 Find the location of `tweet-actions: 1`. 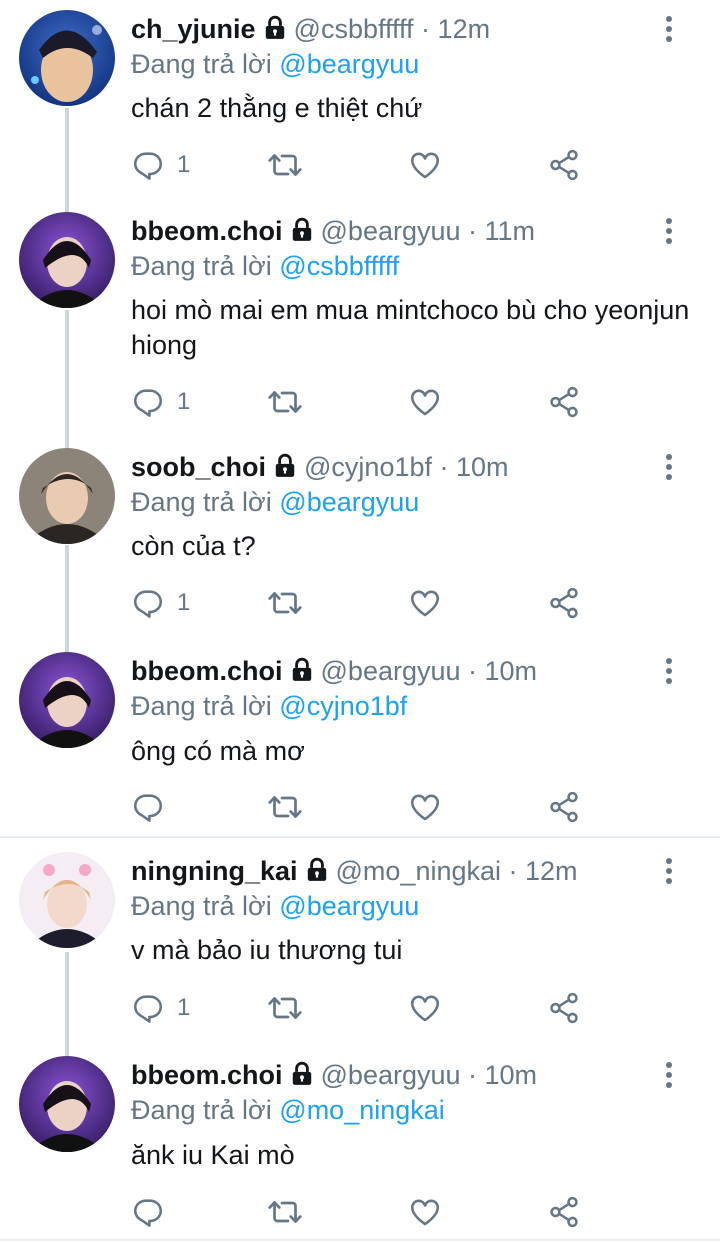

tweet-actions: 1 is located at coordinates (366, 402).